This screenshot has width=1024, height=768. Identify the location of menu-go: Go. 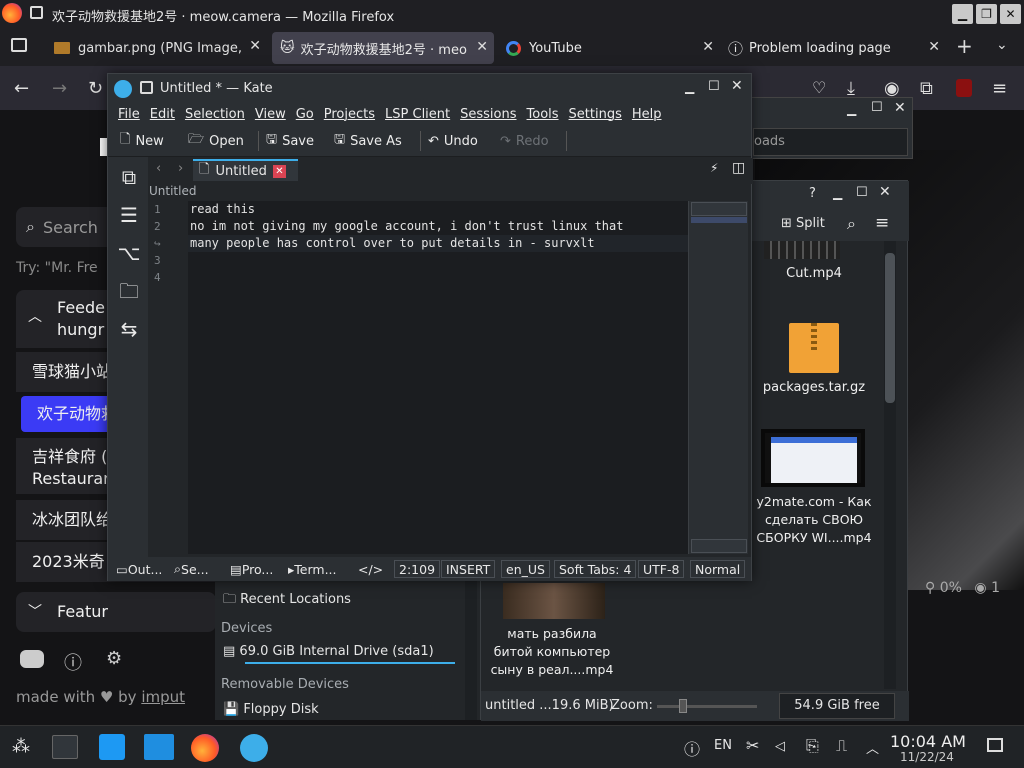
(305, 114).